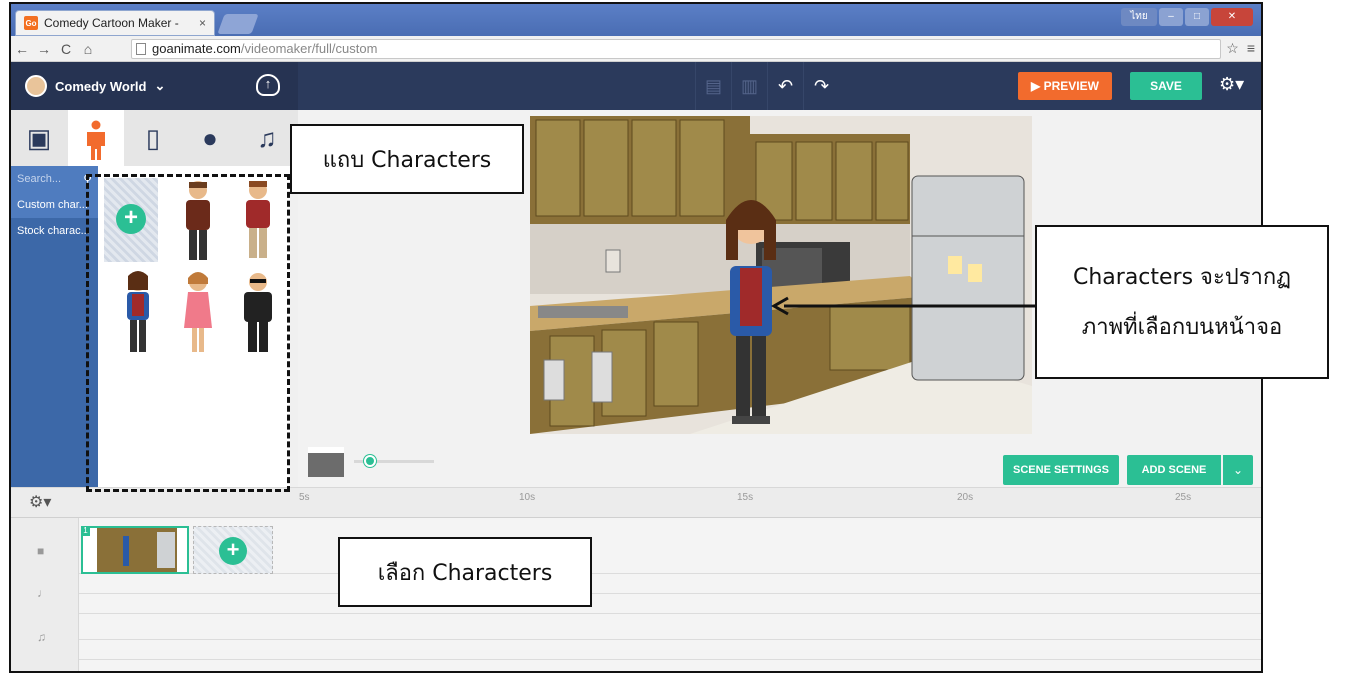 The width and height of the screenshot is (1361, 675). I want to click on tick-label: 25s, so click(1183, 497).